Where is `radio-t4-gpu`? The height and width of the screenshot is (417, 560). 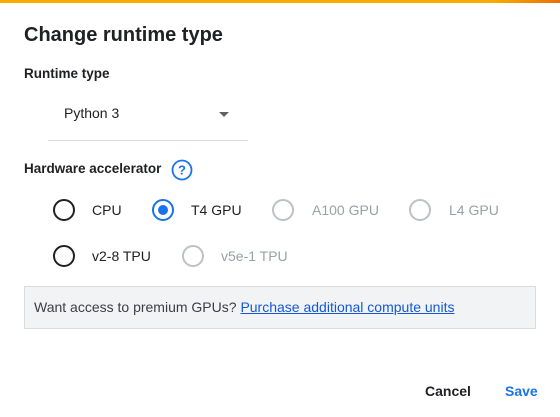 radio-t4-gpu is located at coordinates (163, 210).